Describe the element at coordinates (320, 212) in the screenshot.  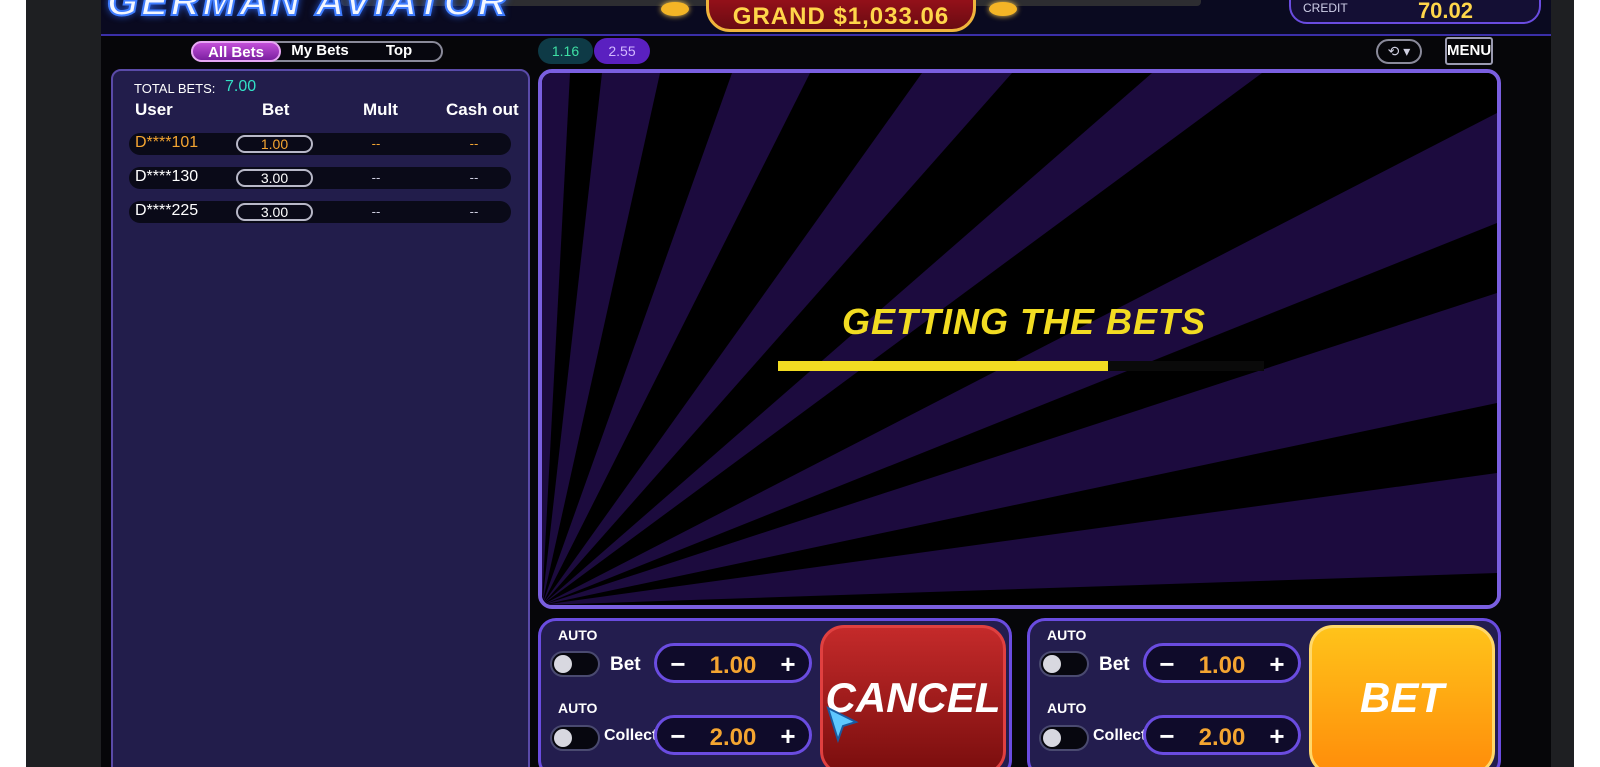
I see `bet-row: D****225 3.00 -- --` at that location.